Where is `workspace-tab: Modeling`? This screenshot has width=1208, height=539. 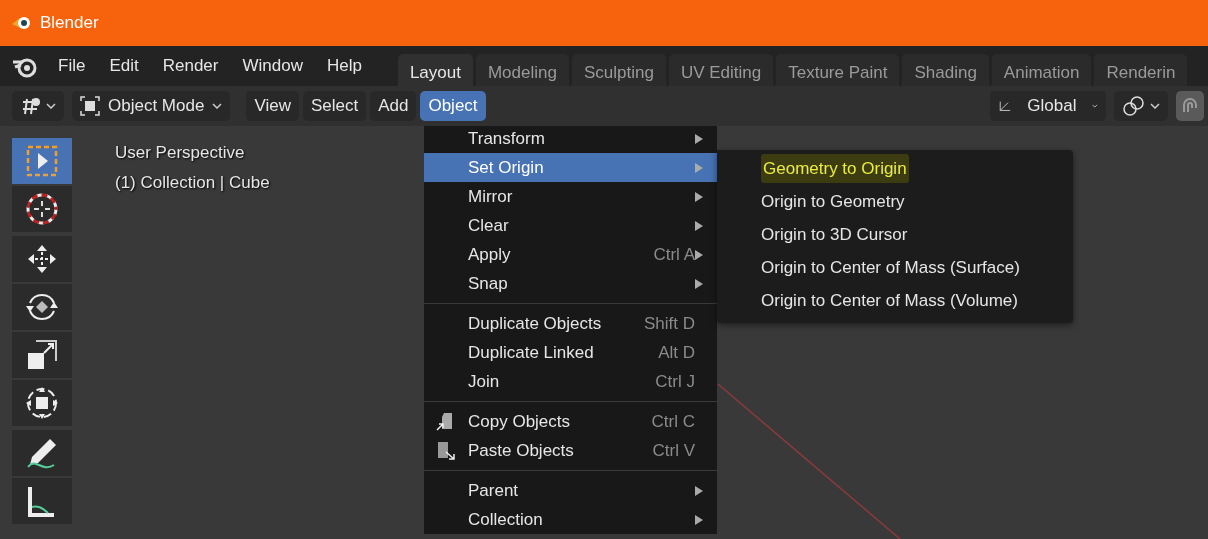
workspace-tab: Modeling is located at coordinates (522, 70).